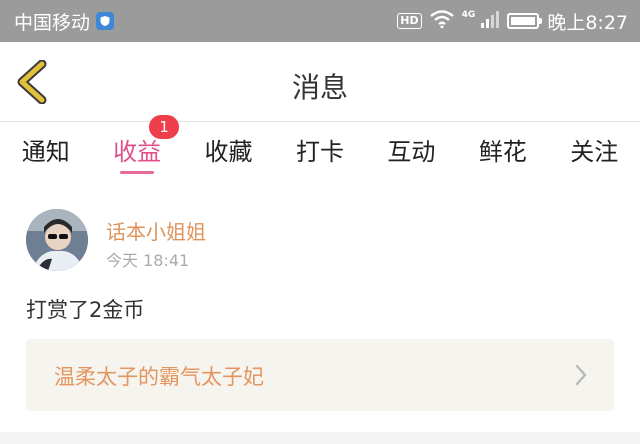 Image resolution: width=640 pixels, height=444 pixels. I want to click on book-link-card: 温柔太子的霸气太子妃, so click(320, 375).